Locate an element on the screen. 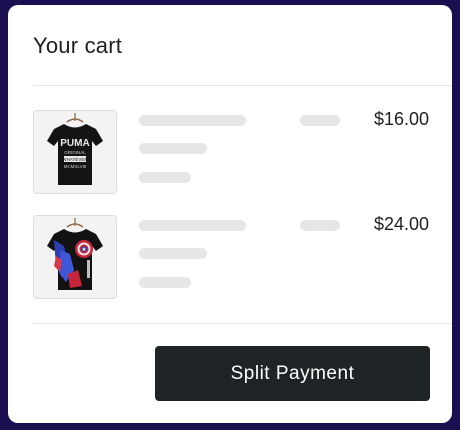 The width and height of the screenshot is (460, 430). header-divider is located at coordinates (242, 85).